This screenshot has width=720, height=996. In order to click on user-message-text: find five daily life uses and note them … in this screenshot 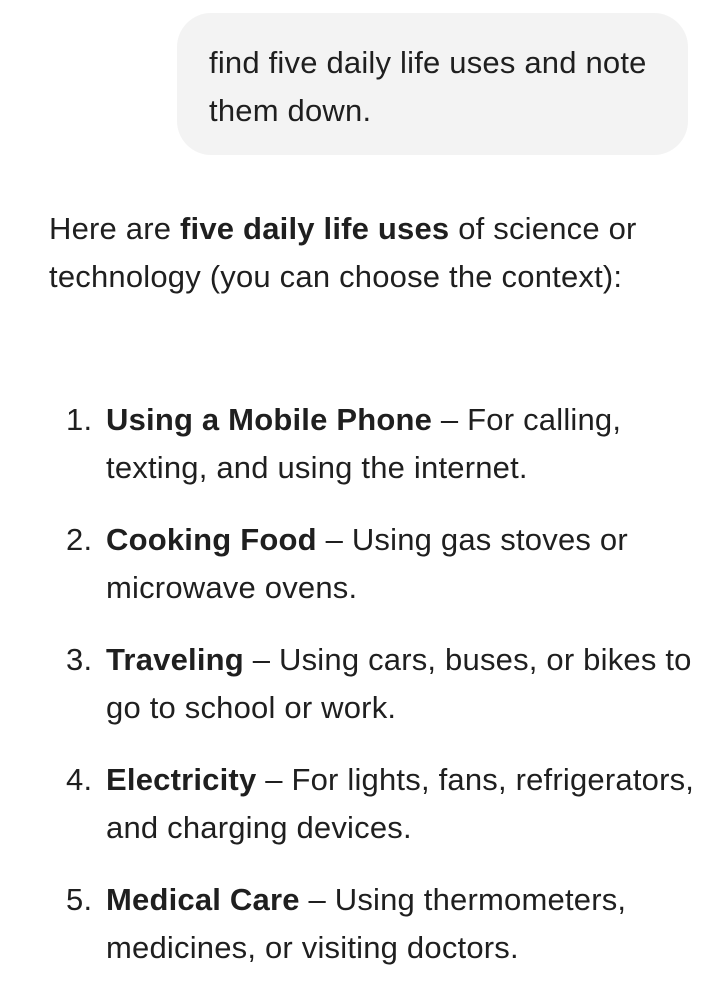, I will do `click(428, 86)`.